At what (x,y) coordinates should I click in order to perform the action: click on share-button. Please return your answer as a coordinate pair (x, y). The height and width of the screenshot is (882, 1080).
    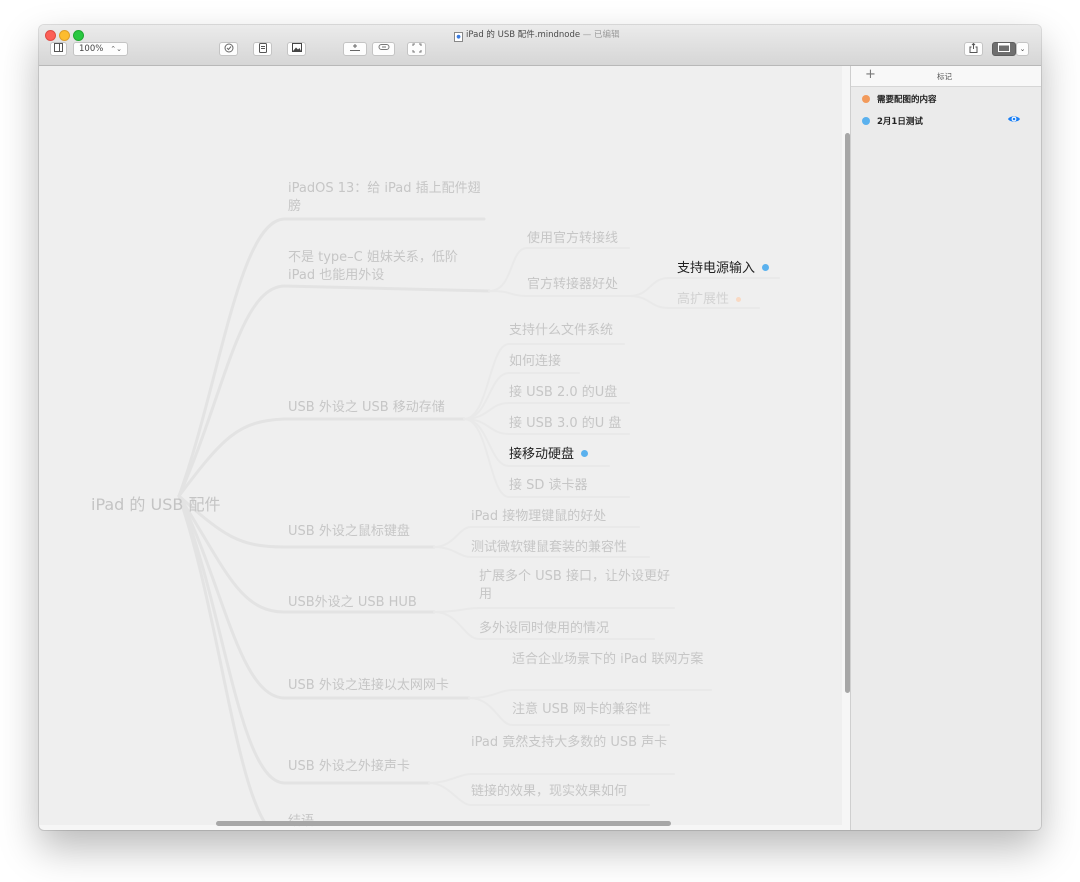
    Looking at the image, I should click on (973, 49).